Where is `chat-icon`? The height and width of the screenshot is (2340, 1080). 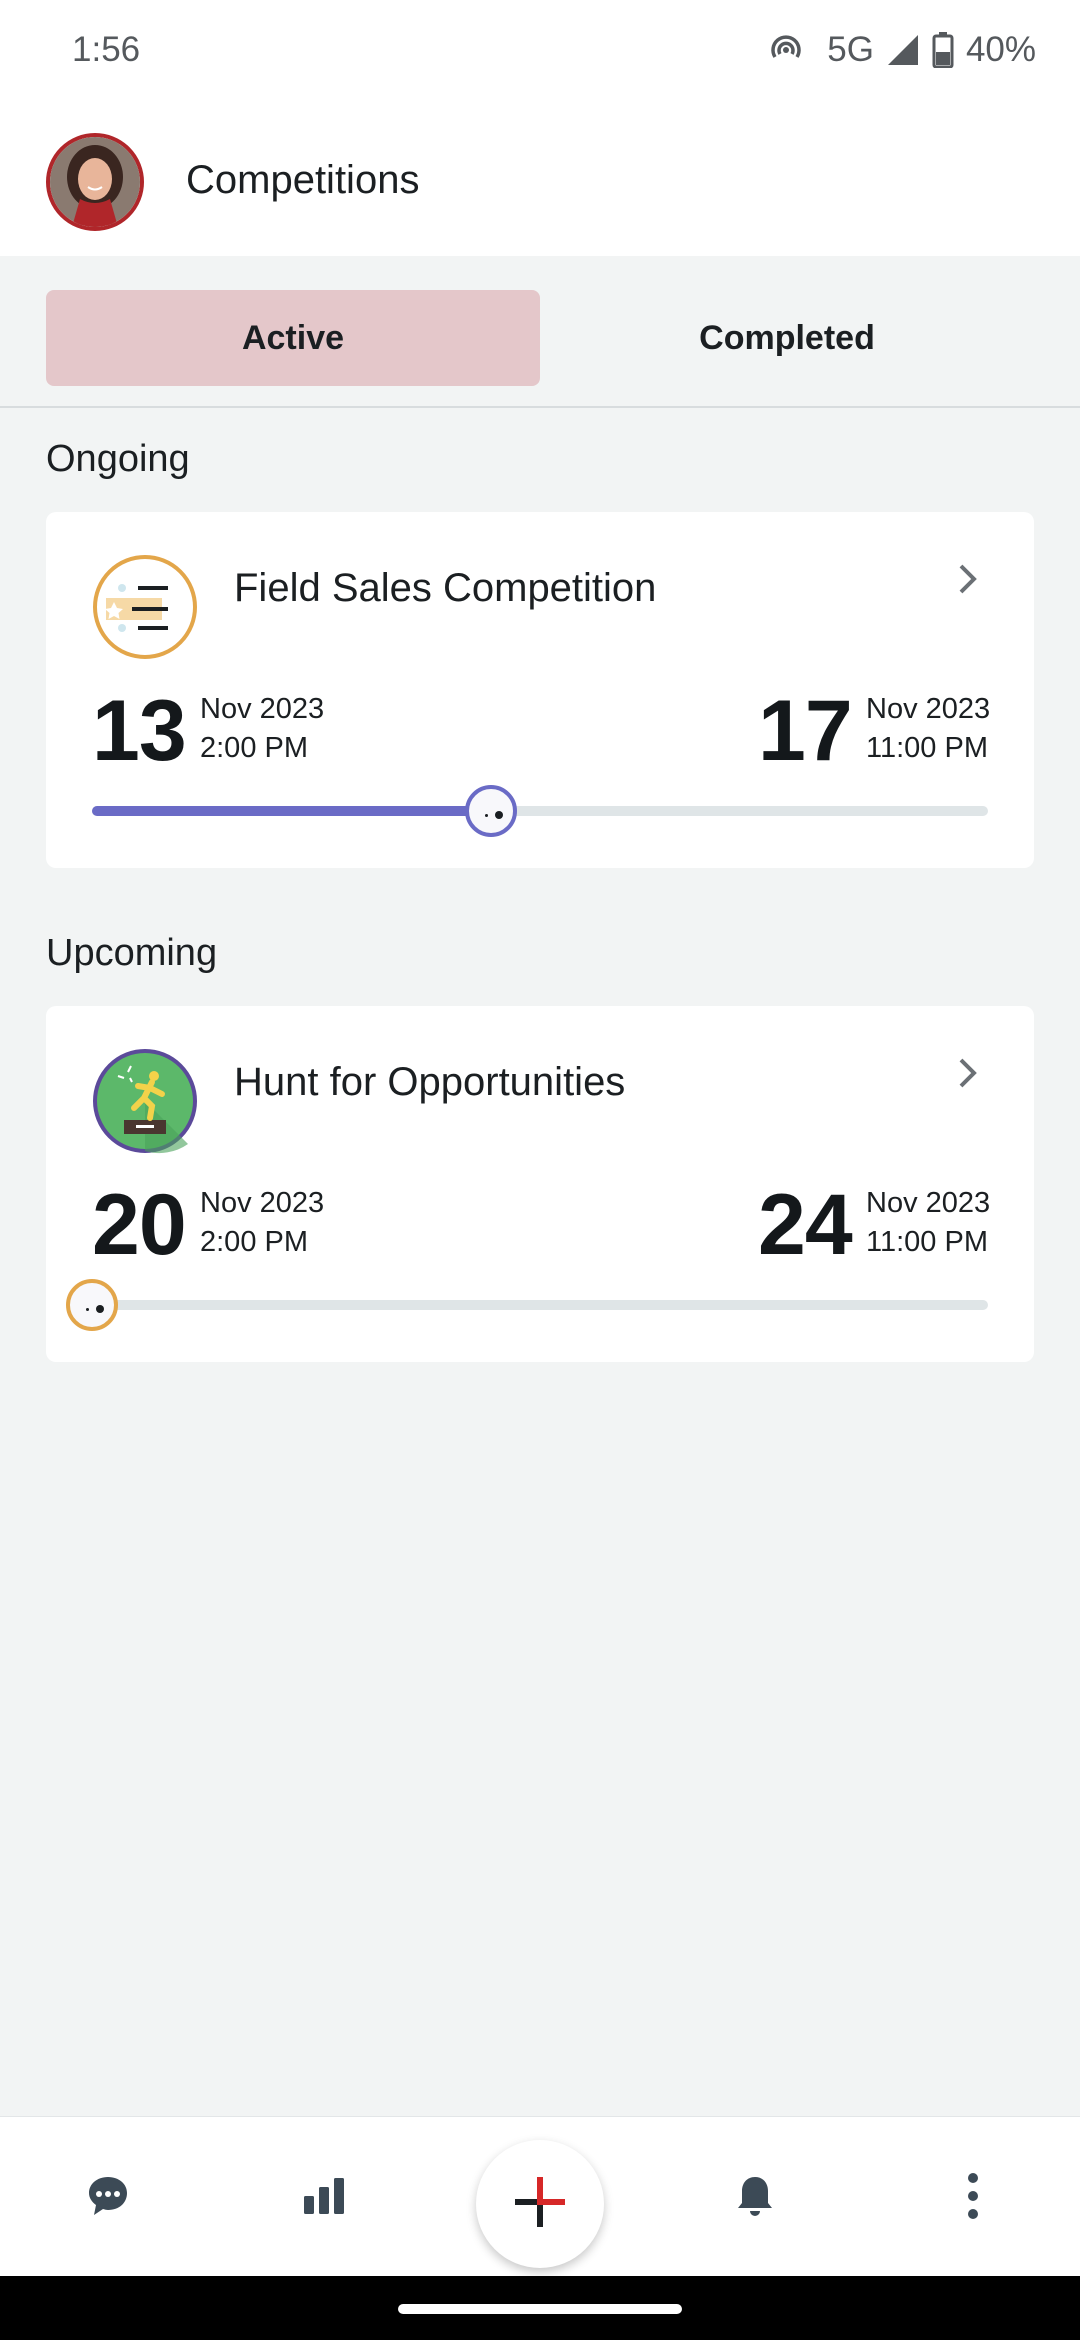 chat-icon is located at coordinates (108, 2196).